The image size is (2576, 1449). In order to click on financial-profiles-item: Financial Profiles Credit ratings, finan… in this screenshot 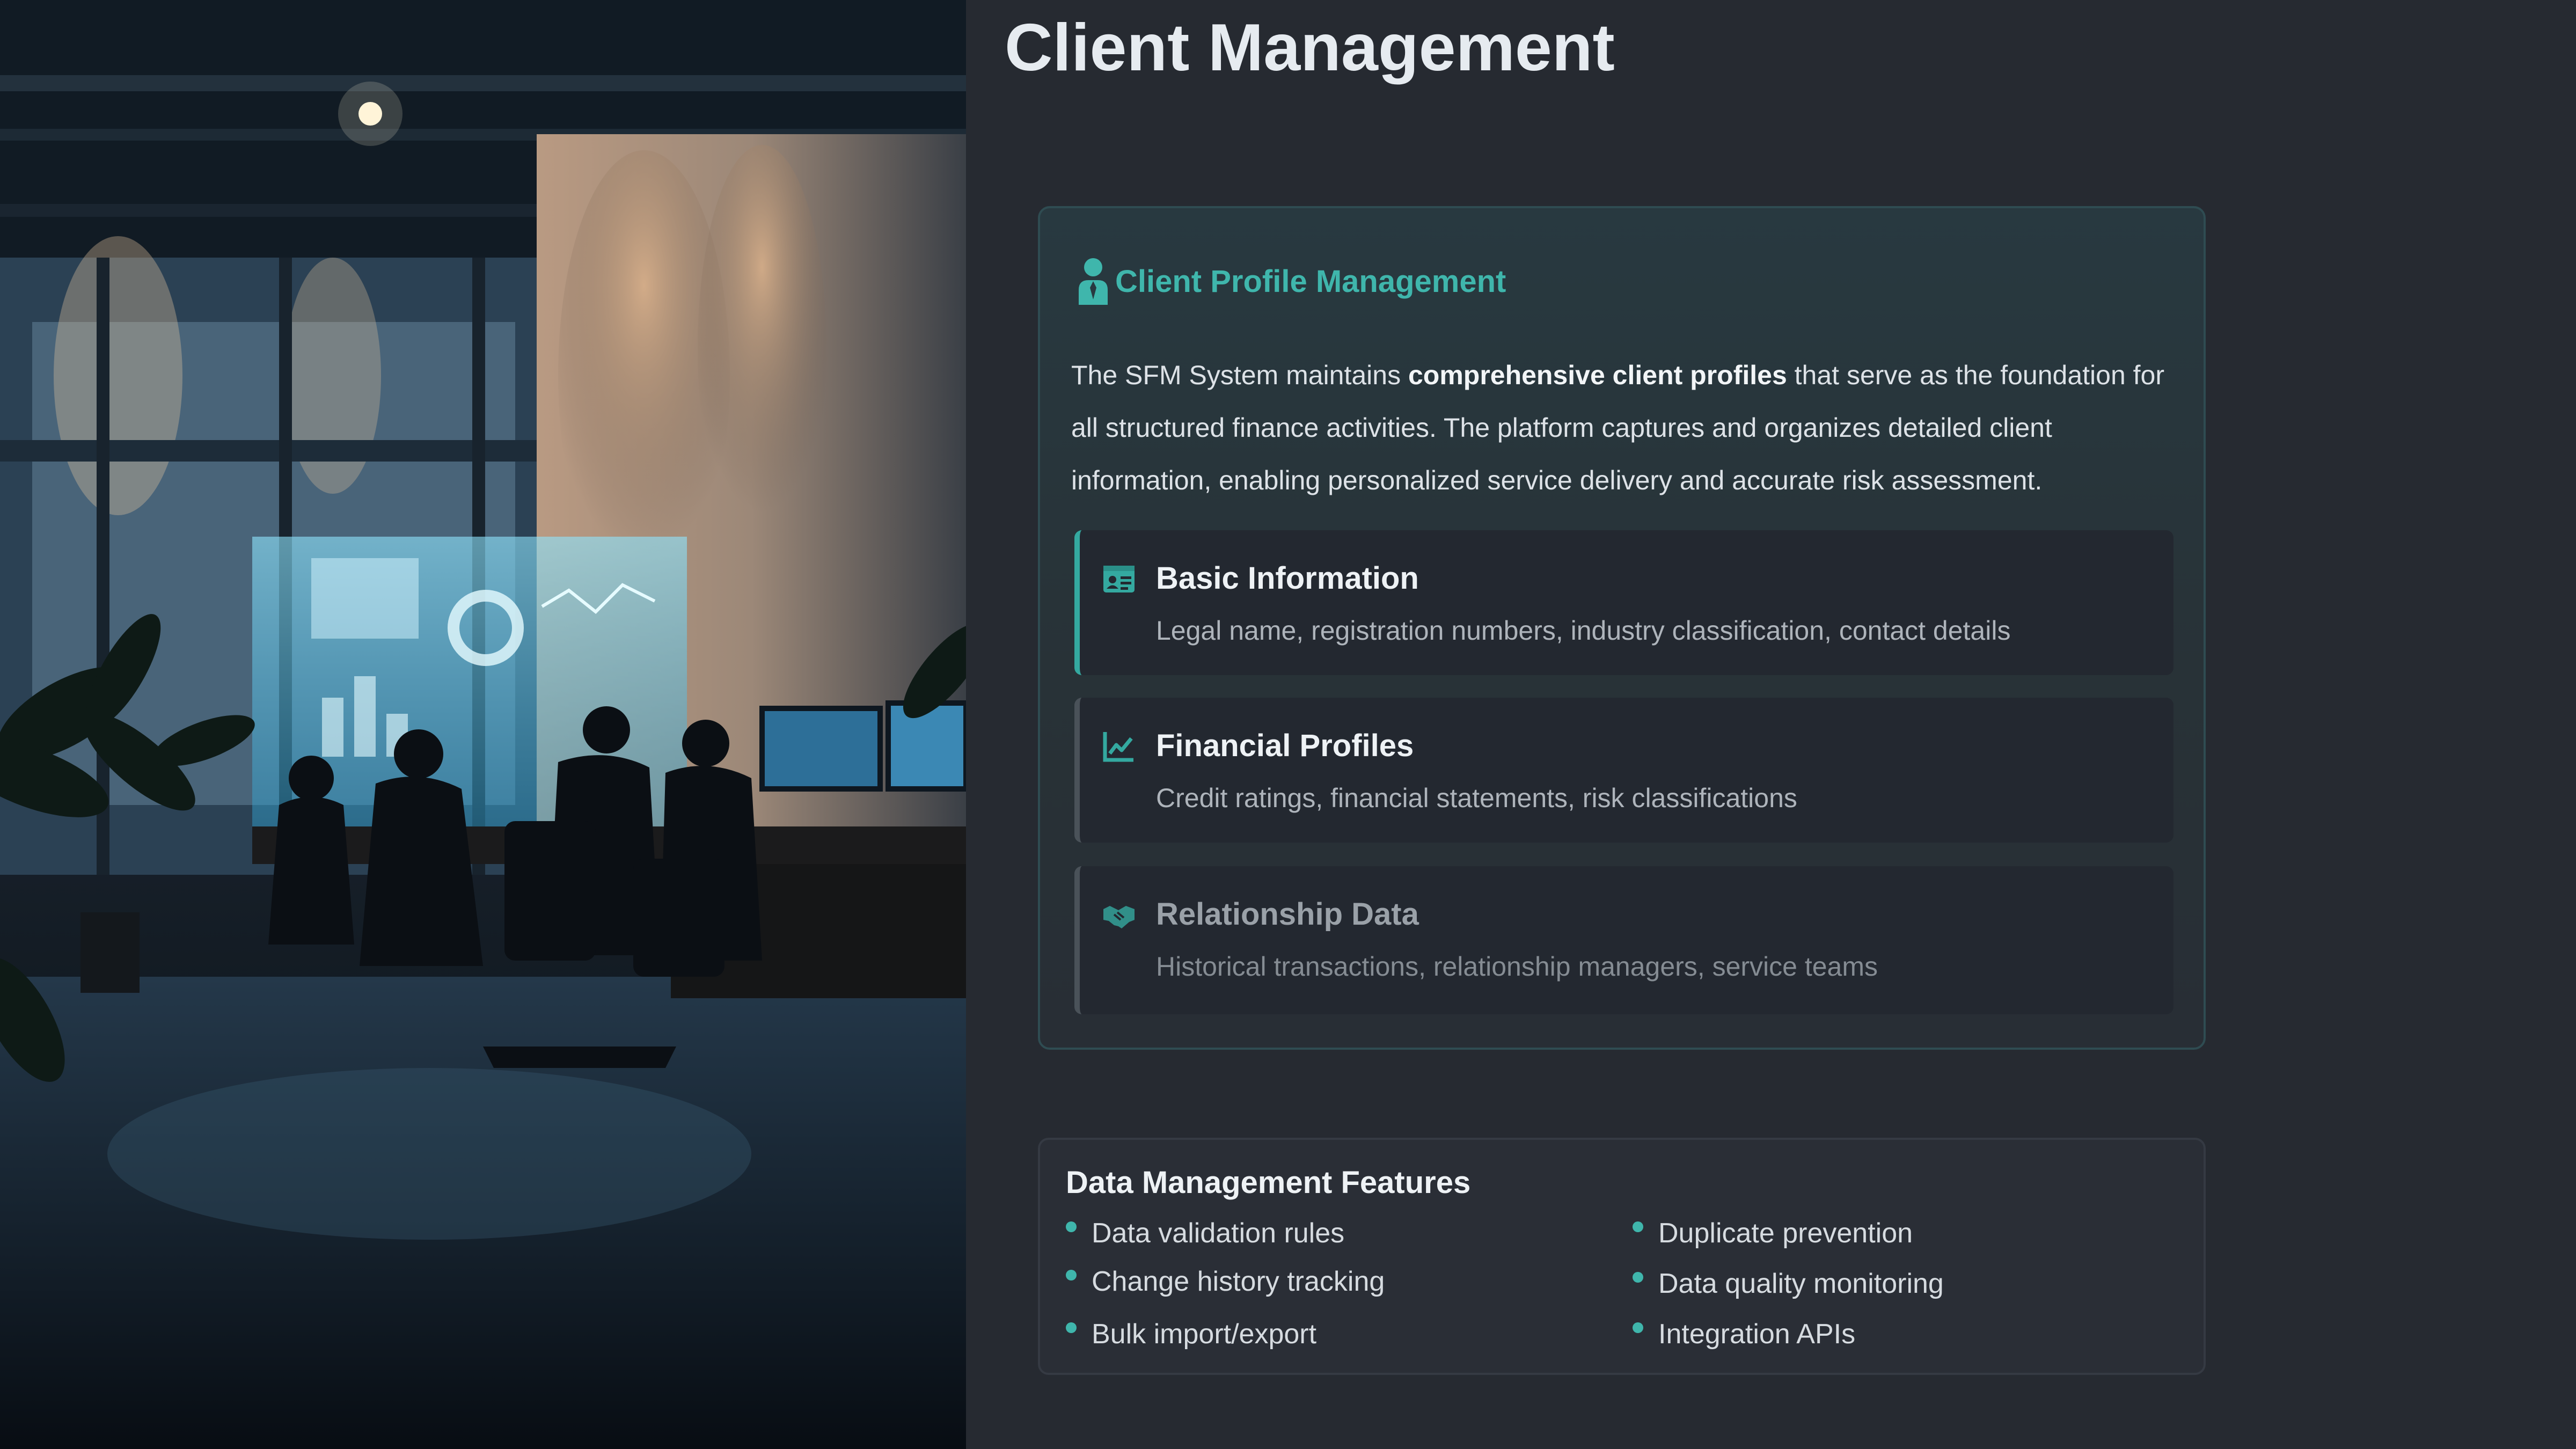, I will do `click(1624, 770)`.